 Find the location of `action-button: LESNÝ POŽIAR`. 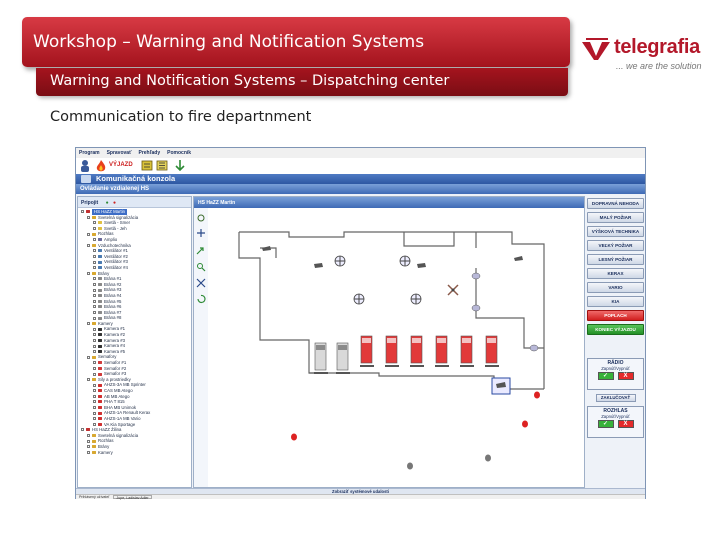

action-button: LESNÝ POŽIAR is located at coordinates (615, 259).